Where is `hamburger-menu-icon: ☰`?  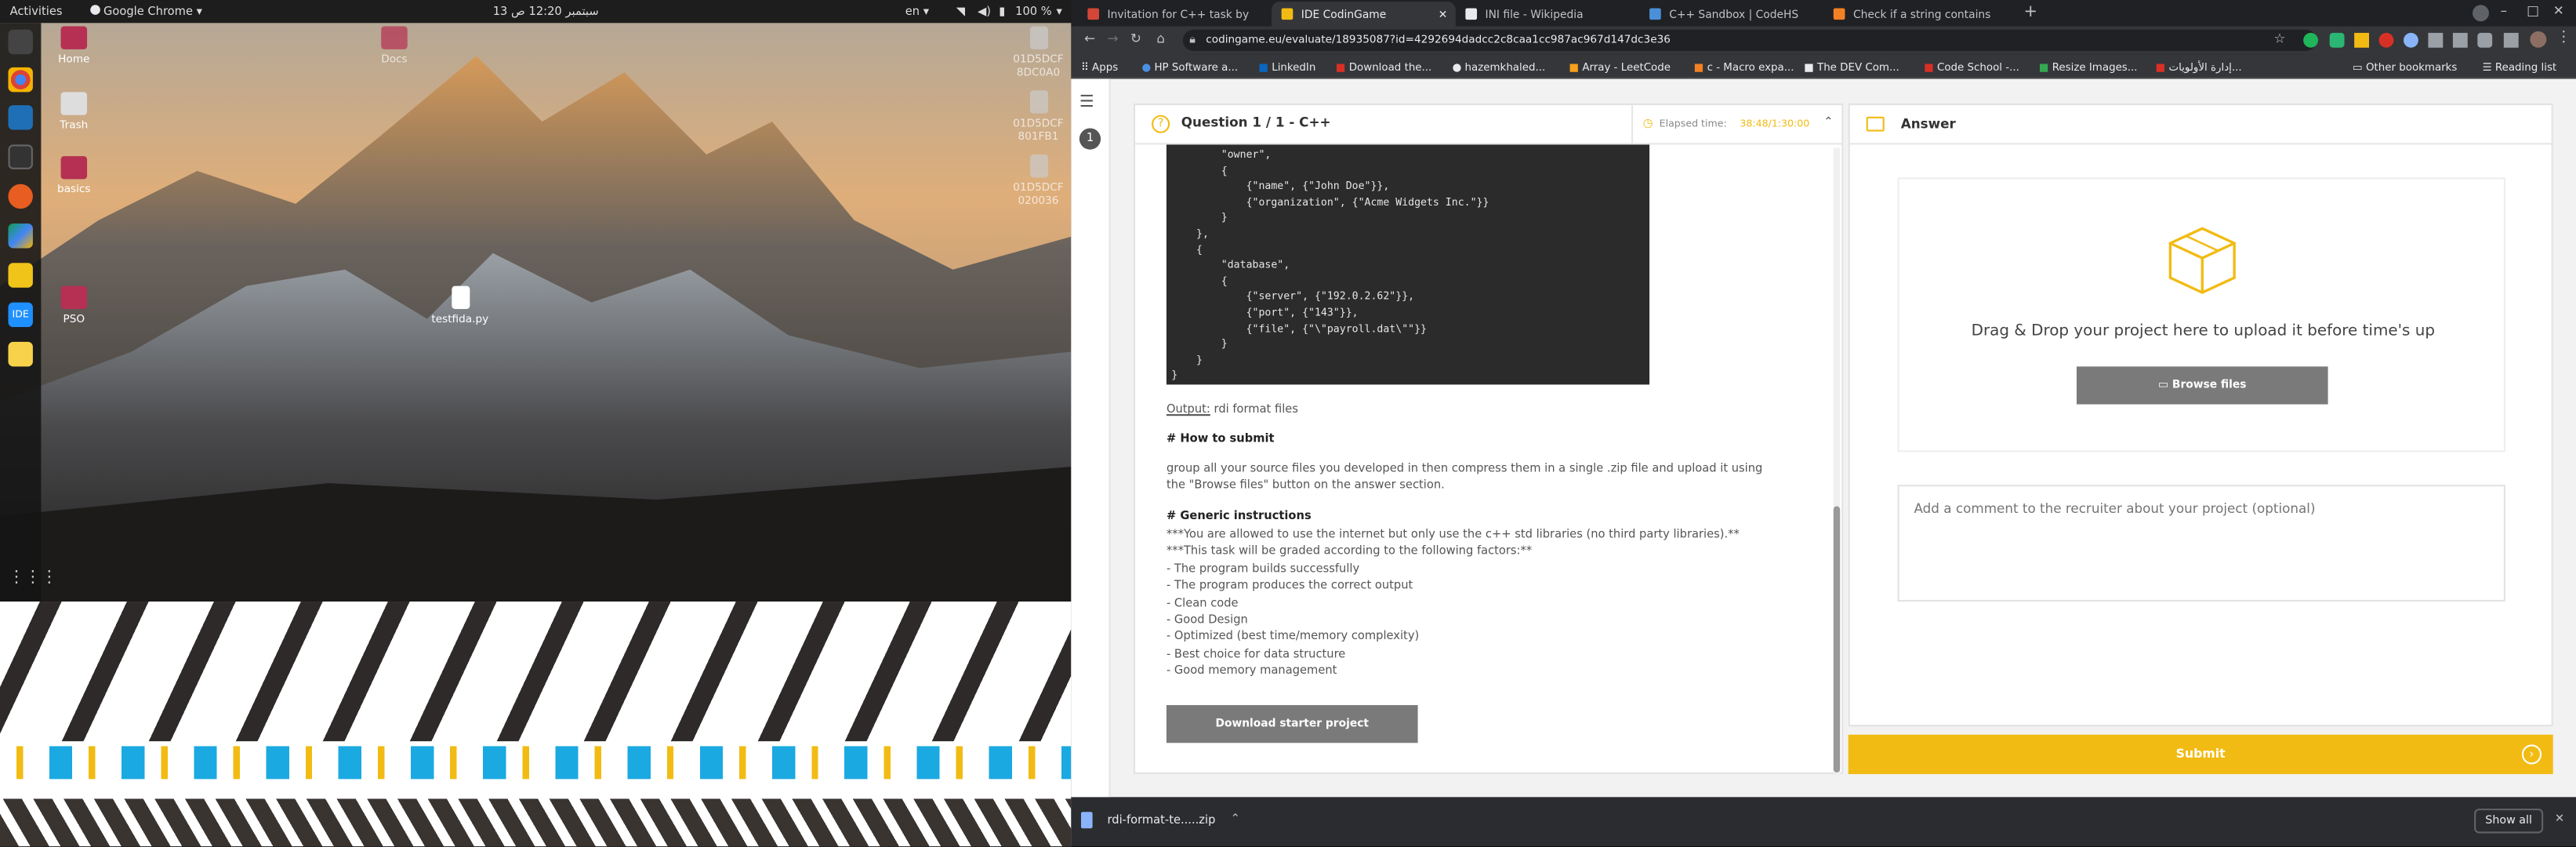
hamburger-menu-icon: ☰ is located at coordinates (1087, 102).